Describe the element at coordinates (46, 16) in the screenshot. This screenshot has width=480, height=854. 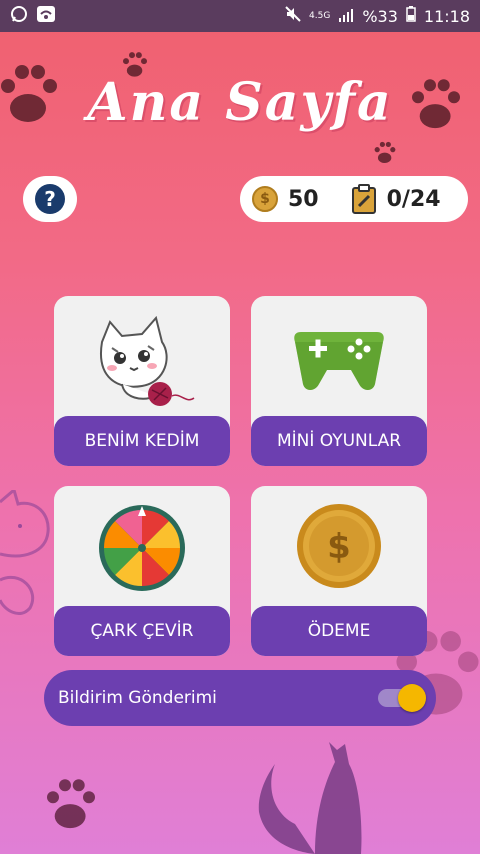
I see `wifi-icon` at that location.